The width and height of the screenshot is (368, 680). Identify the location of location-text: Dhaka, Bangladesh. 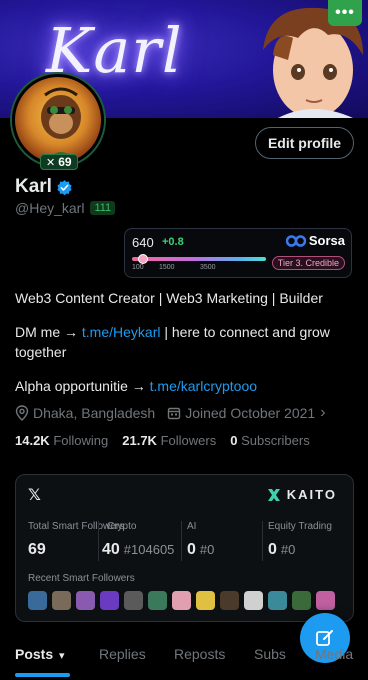
(94, 413).